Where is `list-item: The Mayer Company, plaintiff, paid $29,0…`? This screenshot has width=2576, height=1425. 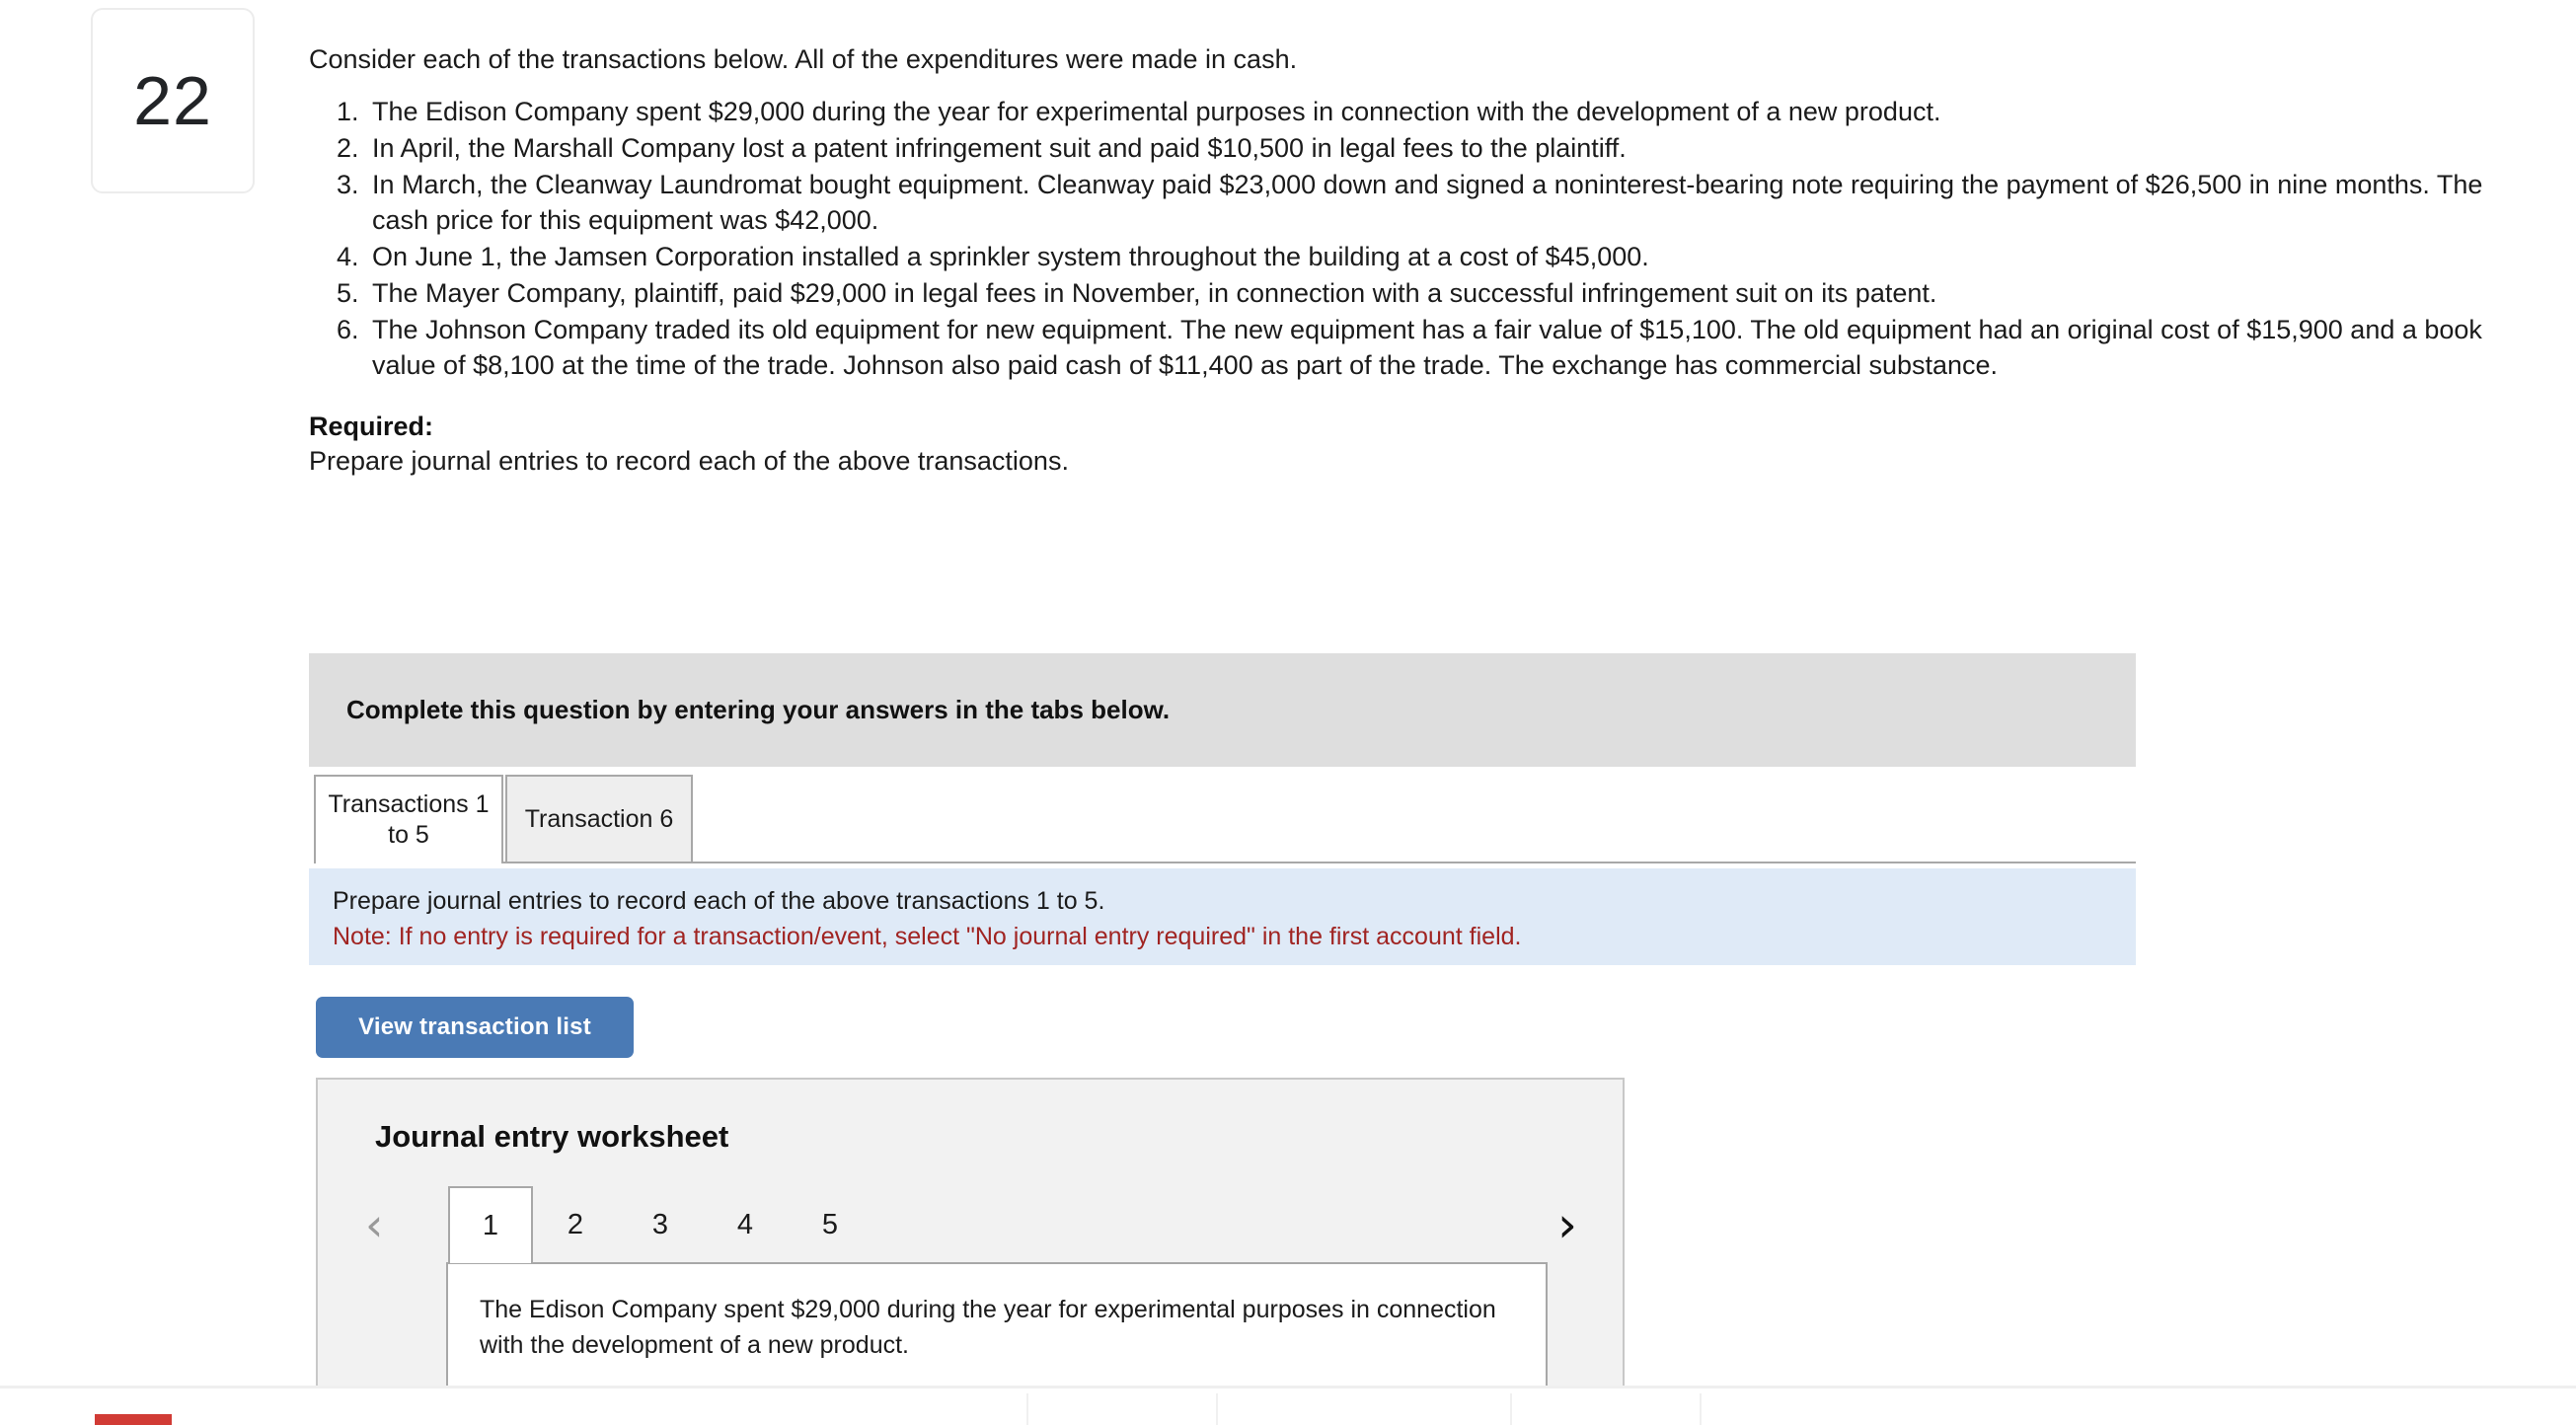
list-item: The Mayer Company, plaintiff, paid $29,0… is located at coordinates (1438, 294).